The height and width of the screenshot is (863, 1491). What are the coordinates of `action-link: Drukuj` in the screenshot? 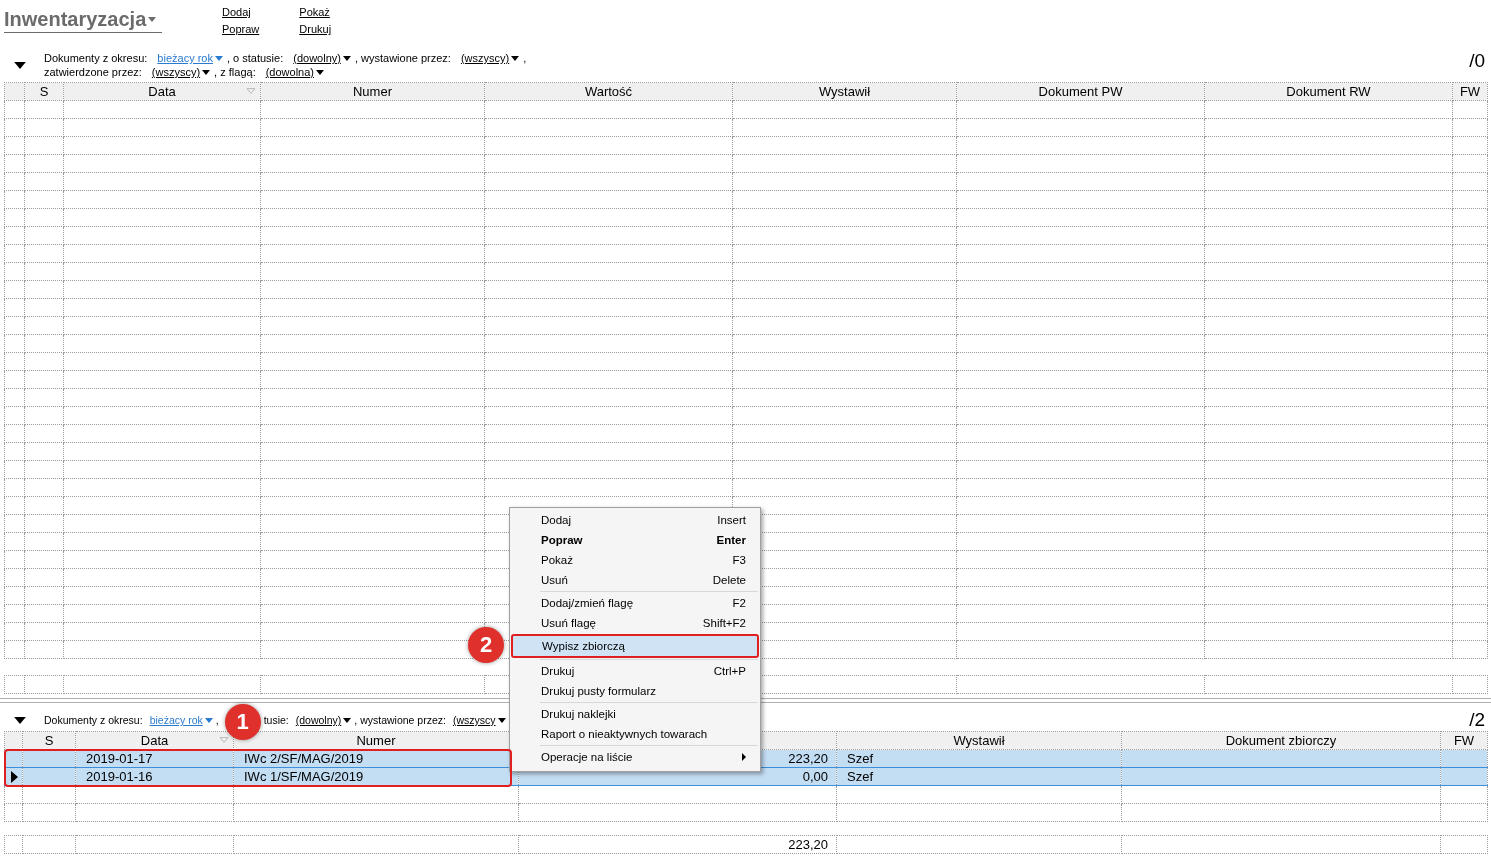 It's located at (315, 29).